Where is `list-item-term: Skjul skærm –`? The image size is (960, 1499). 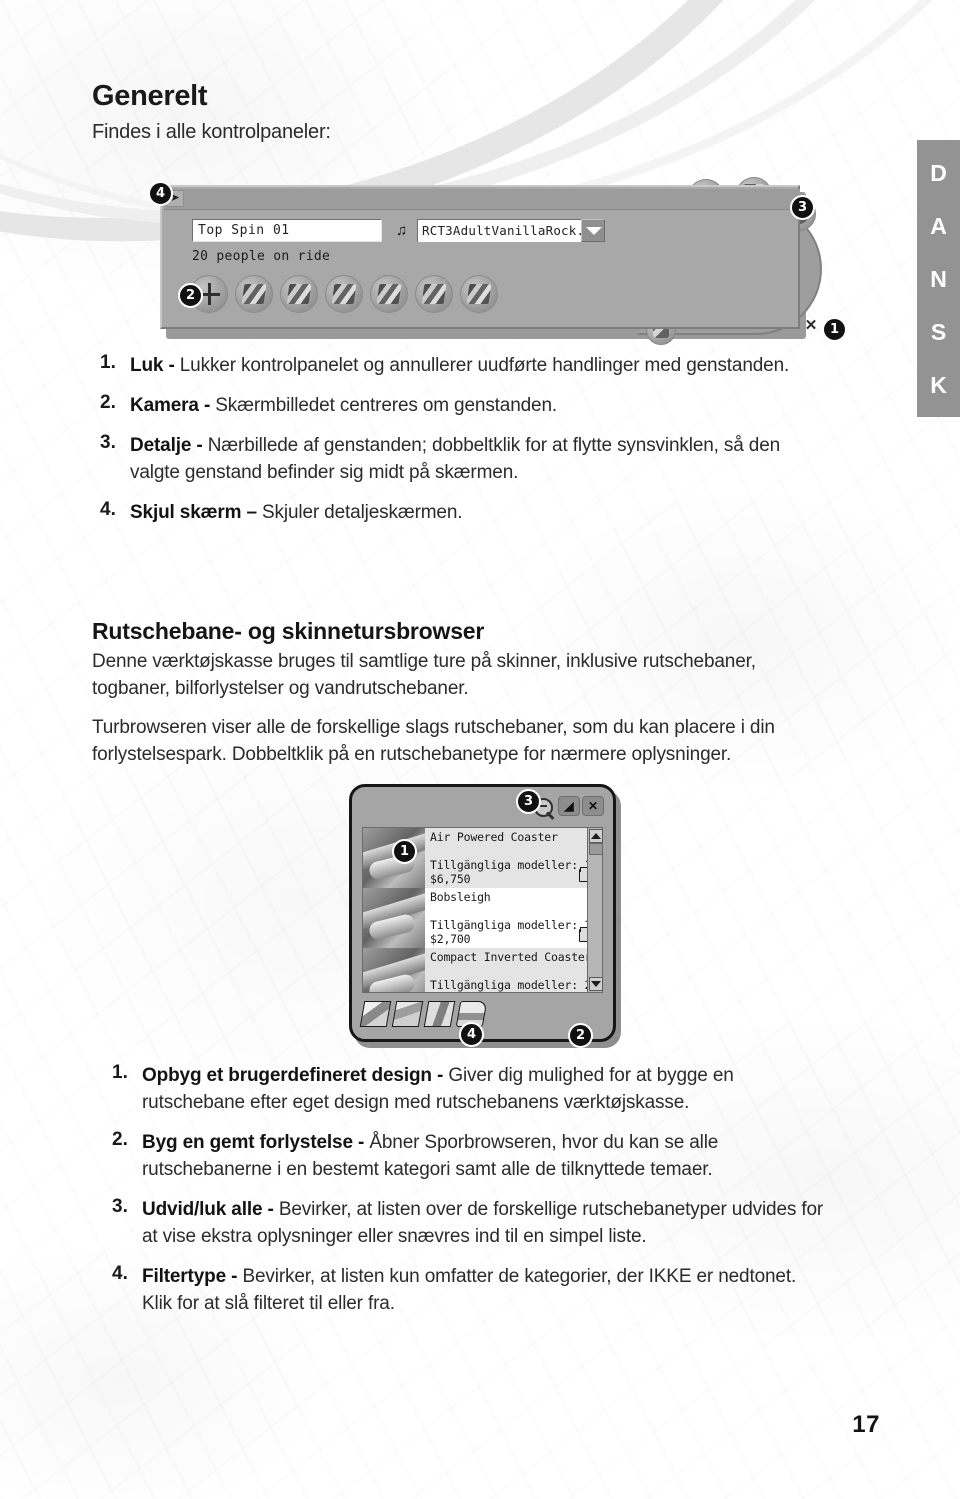 list-item-term: Skjul skærm – is located at coordinates (196, 512).